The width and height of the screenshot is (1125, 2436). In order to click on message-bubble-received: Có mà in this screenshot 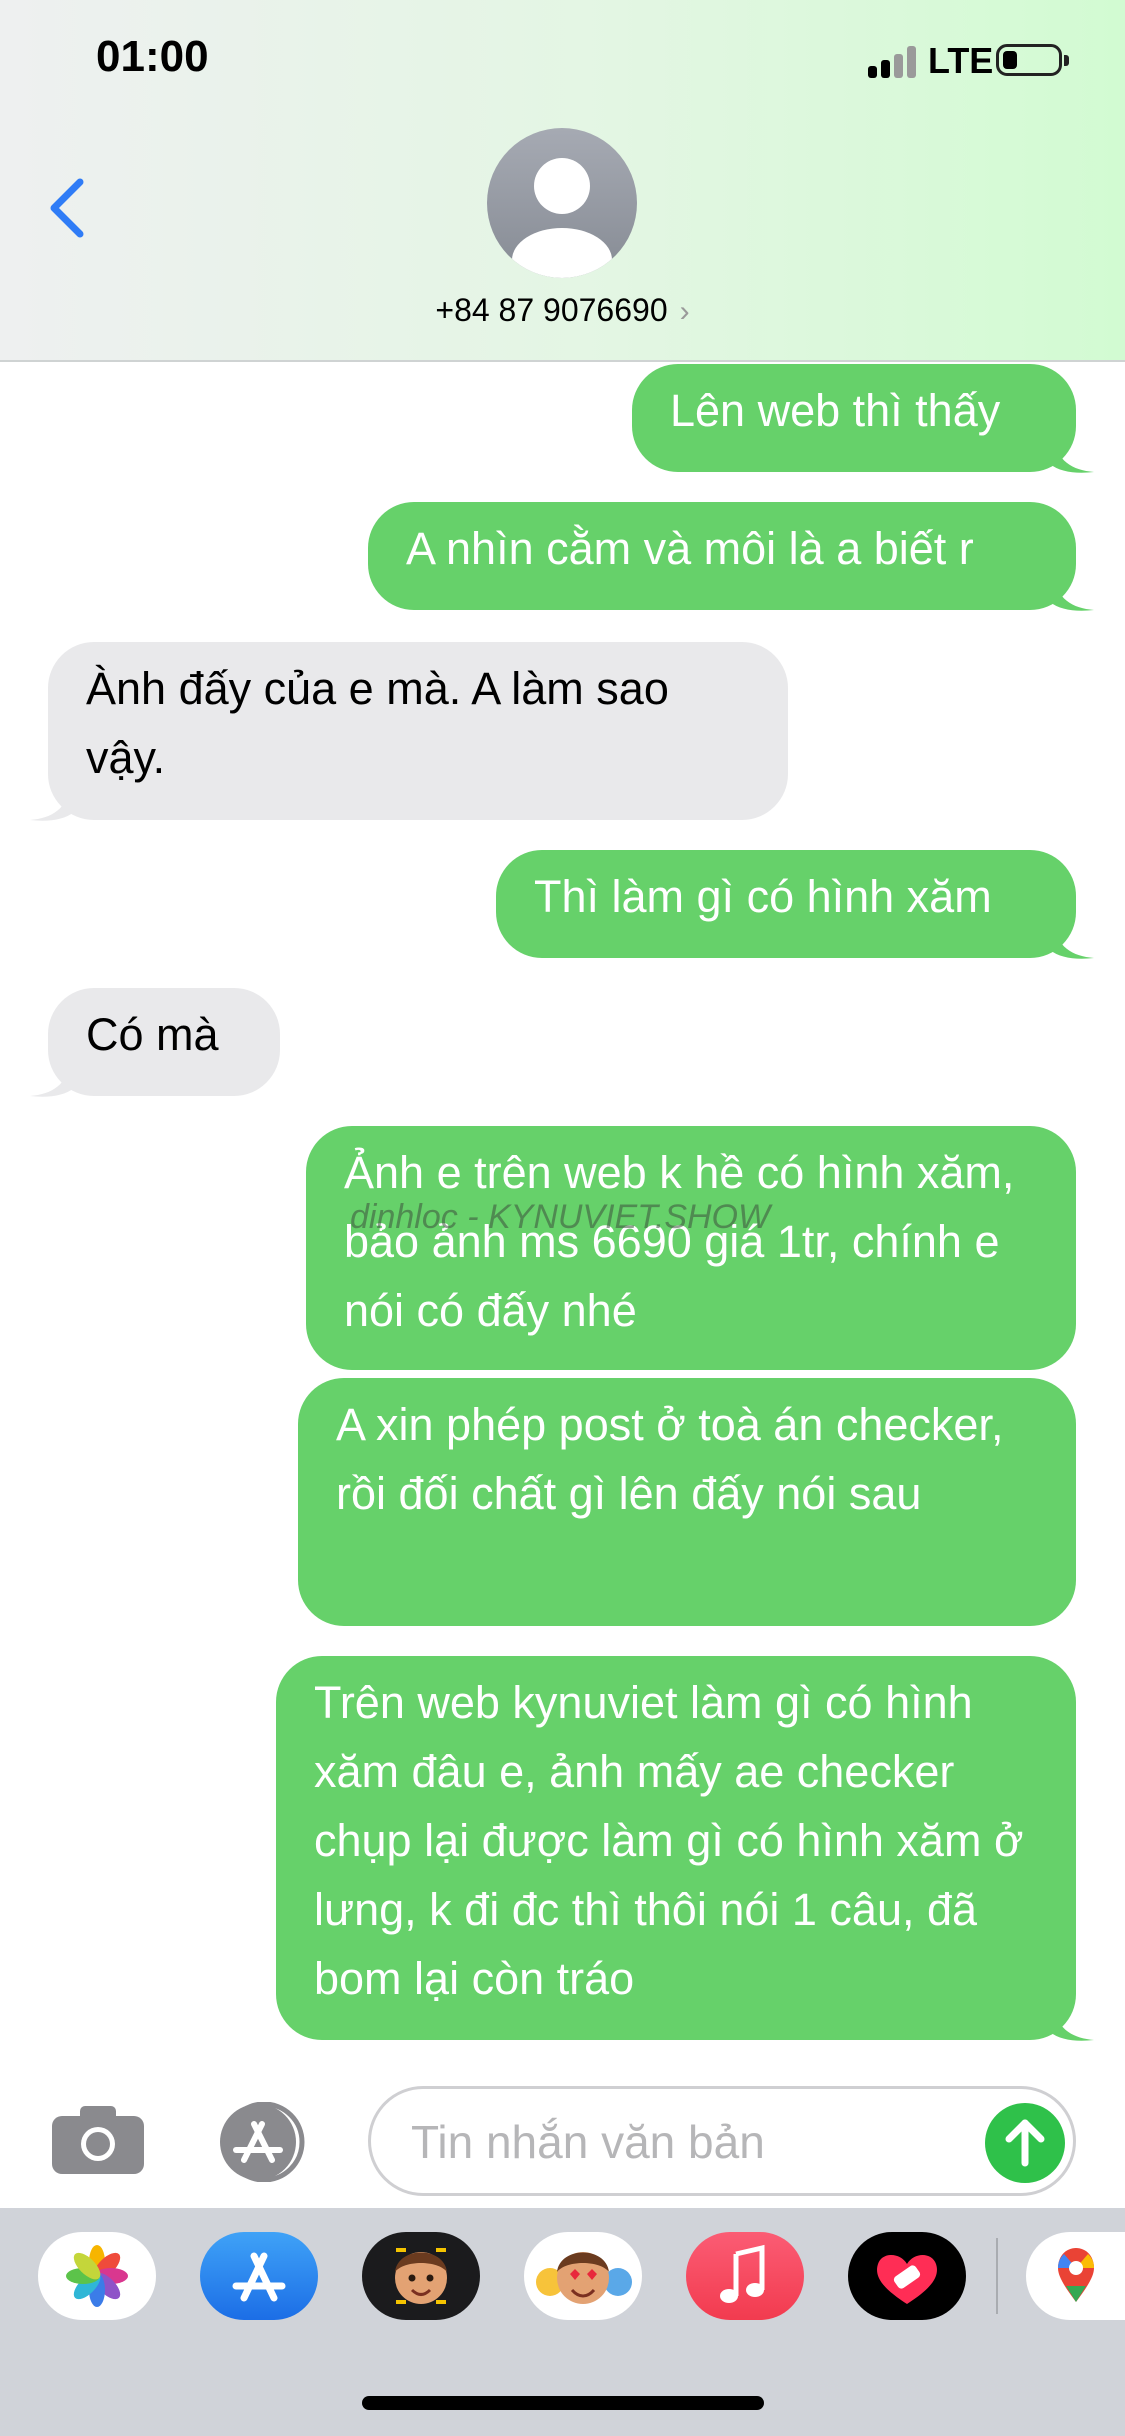, I will do `click(155, 1042)`.